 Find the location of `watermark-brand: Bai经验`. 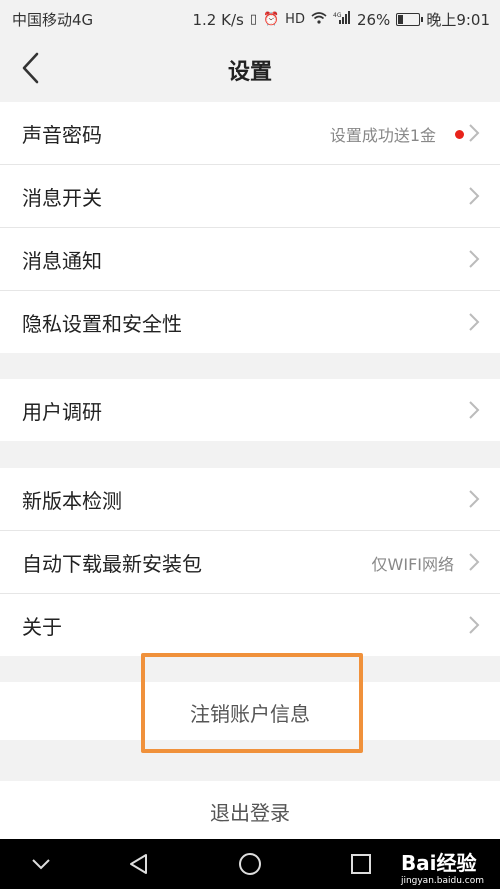

watermark-brand: Bai经验 is located at coordinates (438, 863).